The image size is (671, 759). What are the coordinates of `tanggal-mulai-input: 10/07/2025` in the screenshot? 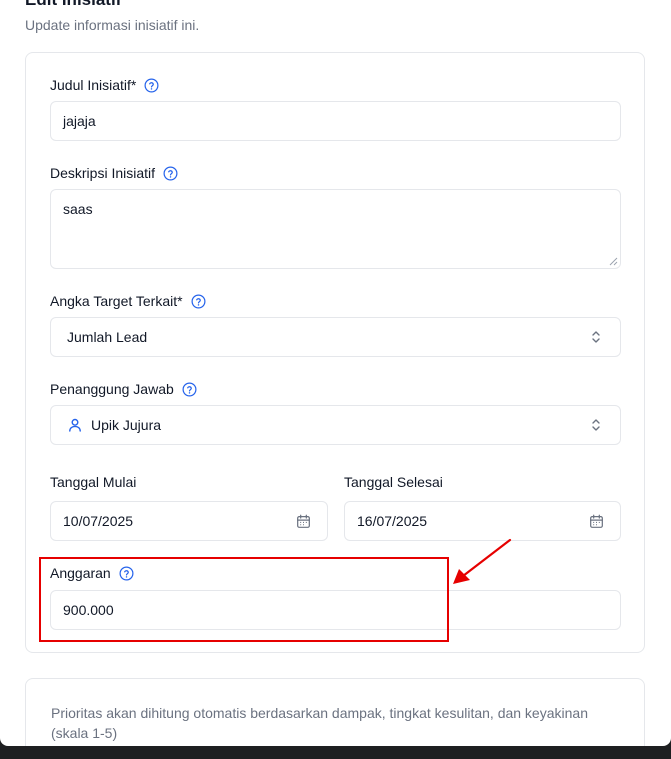 It's located at (189, 521).